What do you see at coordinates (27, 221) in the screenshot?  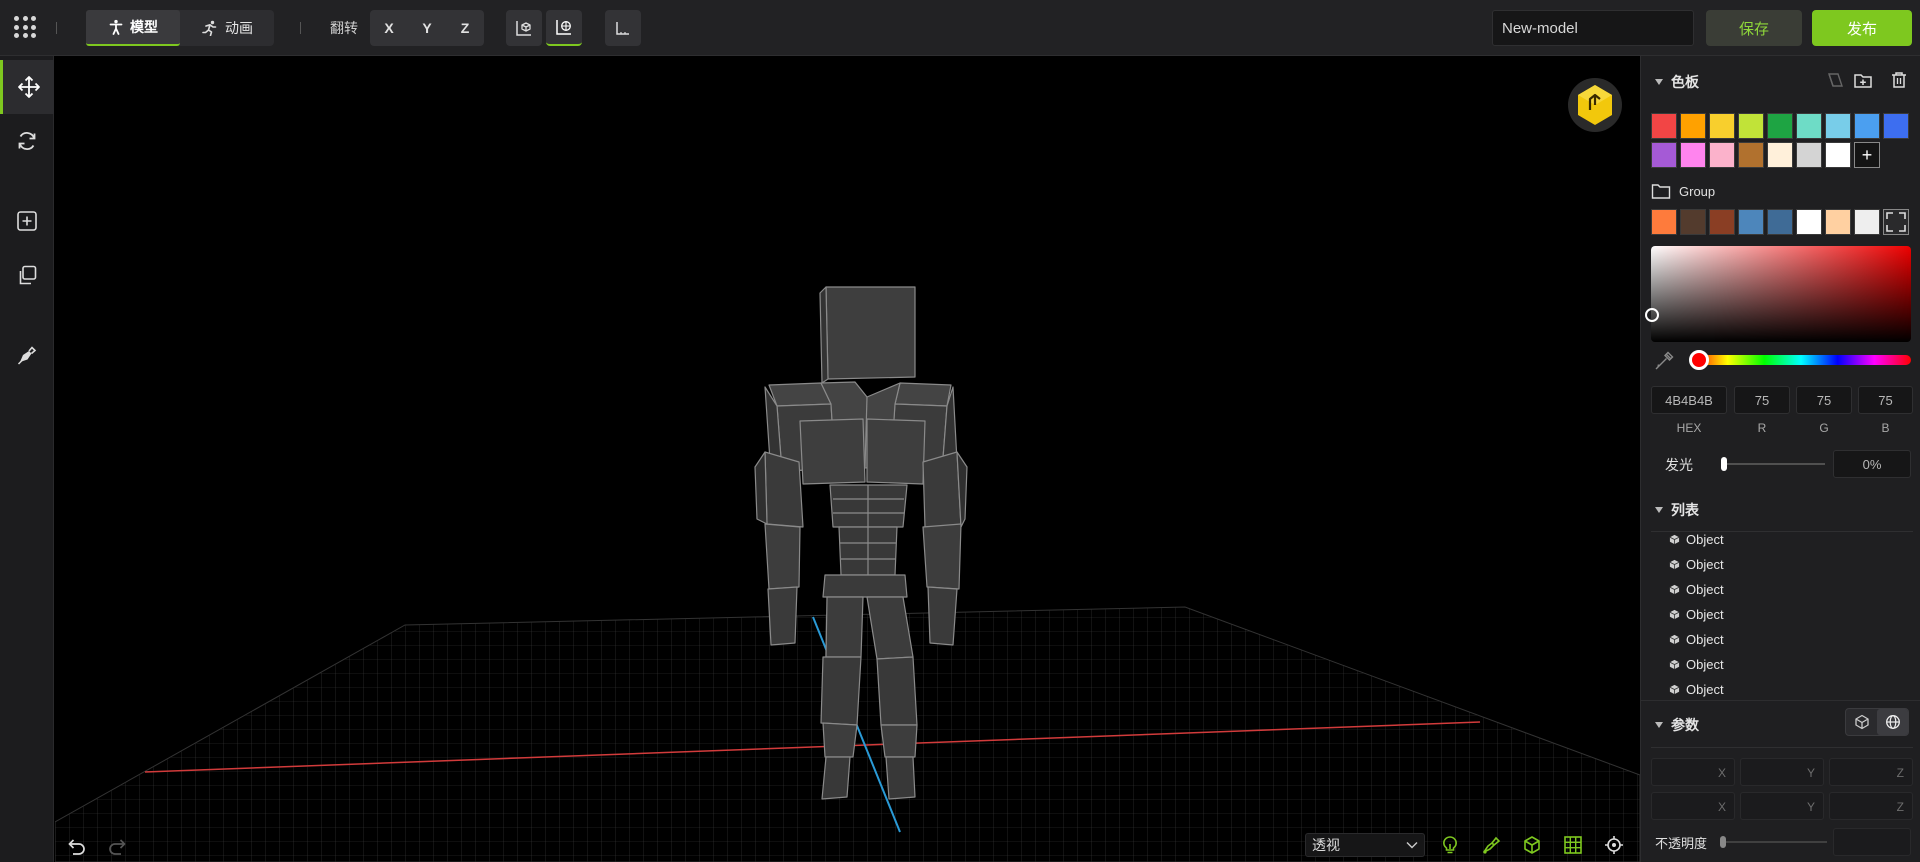 I see `add-object-button` at bounding box center [27, 221].